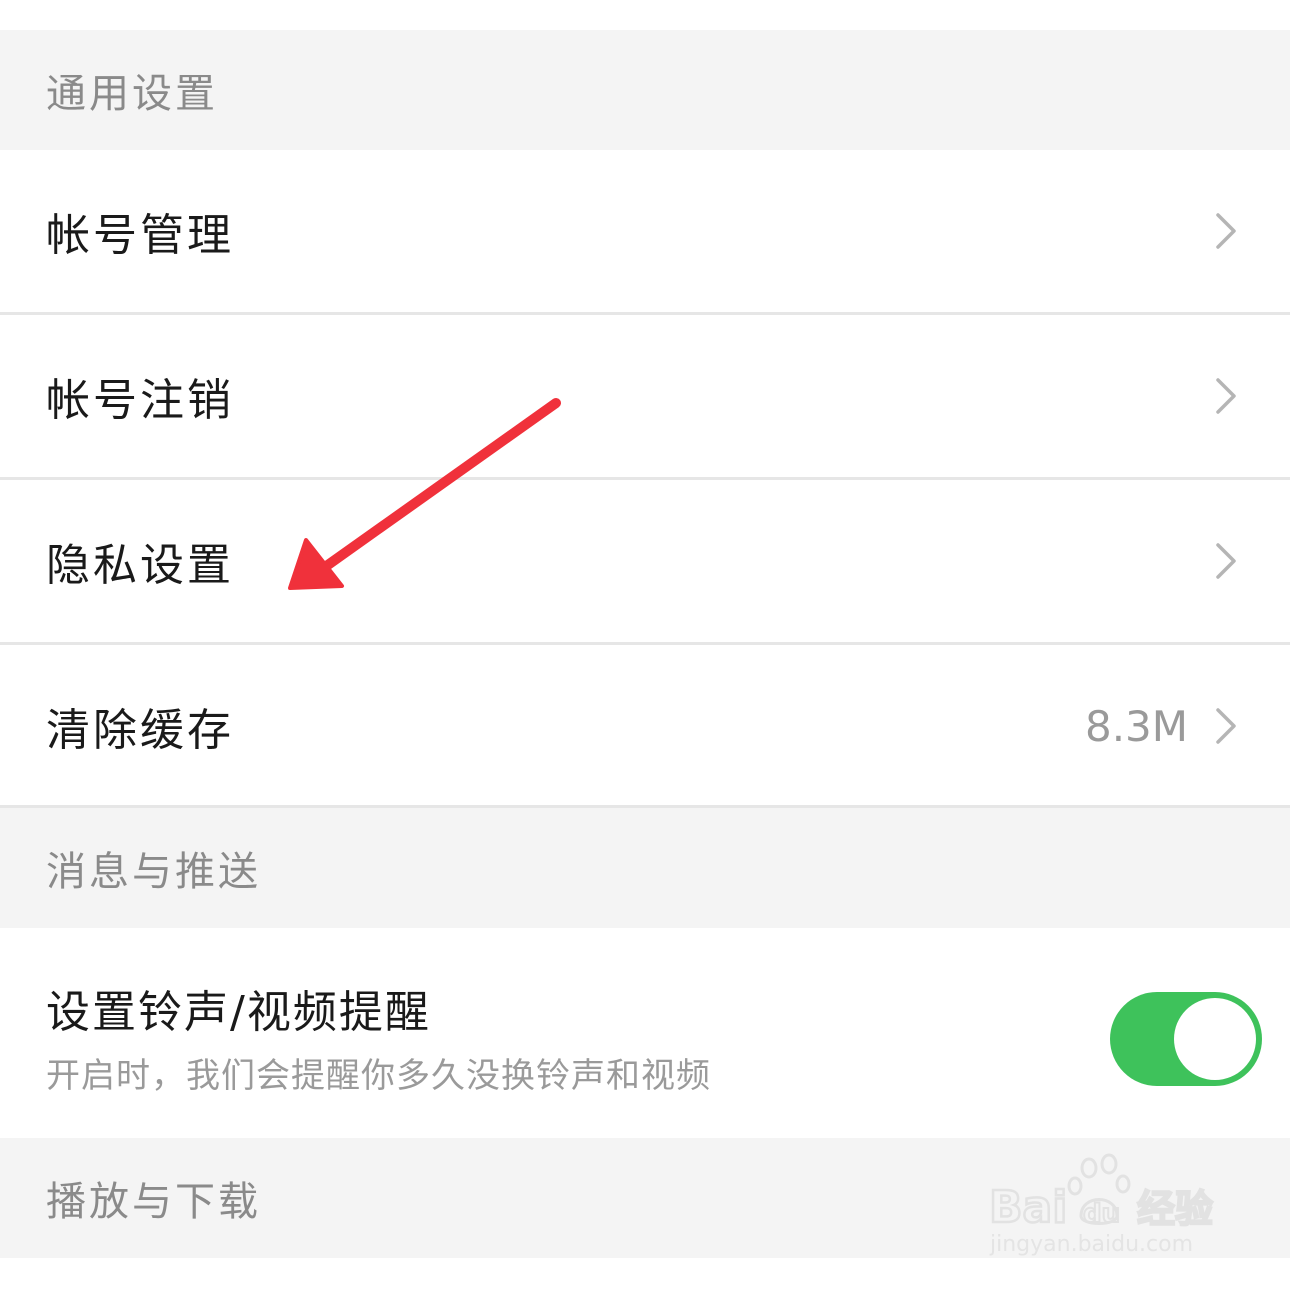 The image size is (1290, 1290). I want to click on row-label: 帐号注销, so click(140, 400).